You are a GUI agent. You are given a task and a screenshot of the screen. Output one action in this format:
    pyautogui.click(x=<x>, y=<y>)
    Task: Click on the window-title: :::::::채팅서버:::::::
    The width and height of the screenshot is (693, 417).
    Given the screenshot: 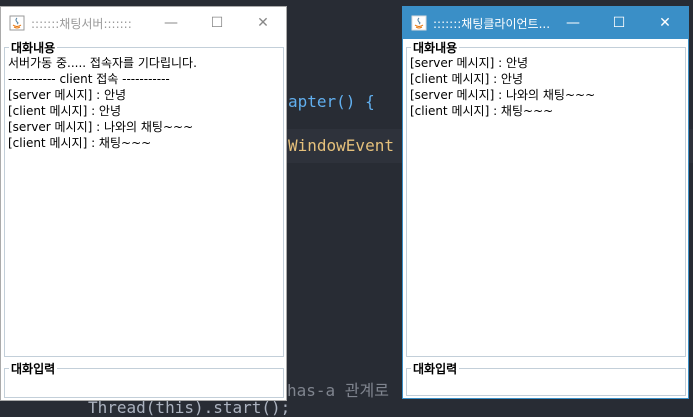 What is the action you would take?
    pyautogui.click(x=81, y=23)
    